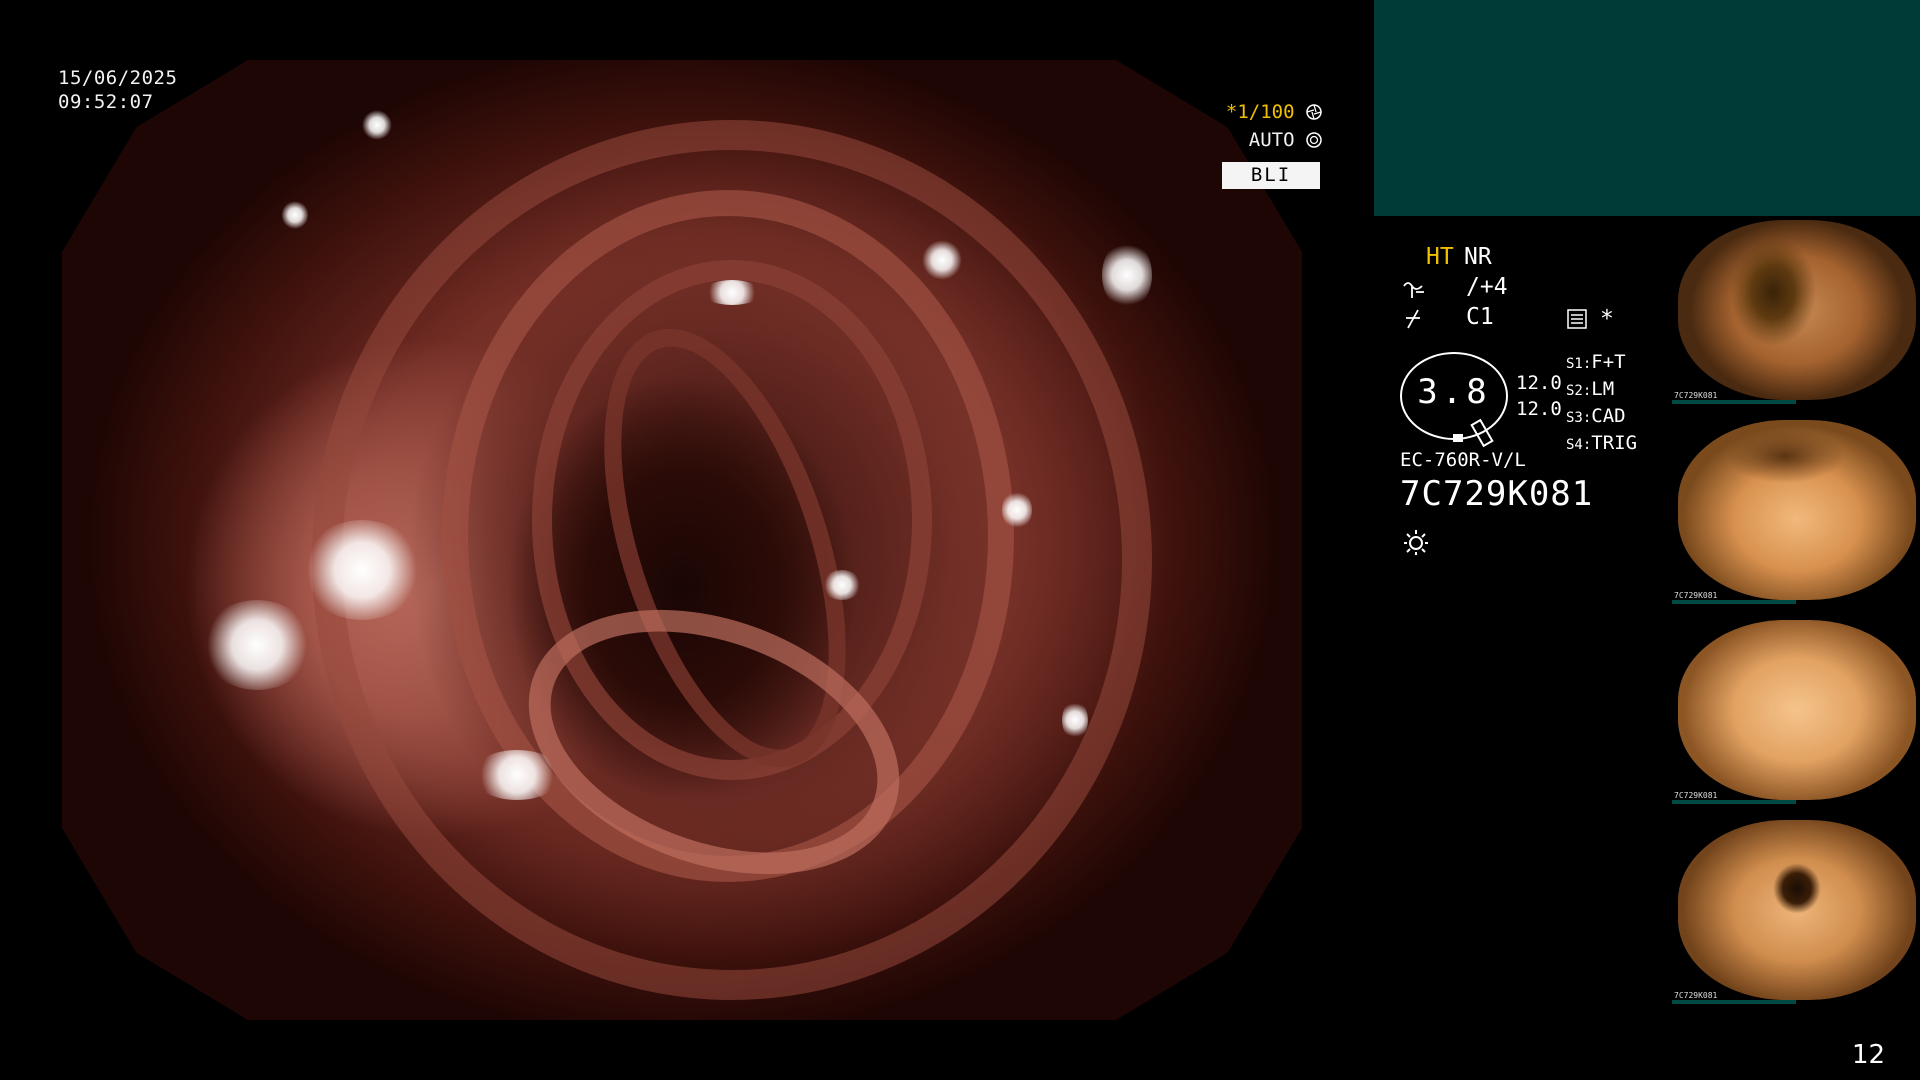 This screenshot has height=1080, width=1920. Describe the element at coordinates (1454, 392) in the screenshot. I see `gauge-value: 3.8` at that location.